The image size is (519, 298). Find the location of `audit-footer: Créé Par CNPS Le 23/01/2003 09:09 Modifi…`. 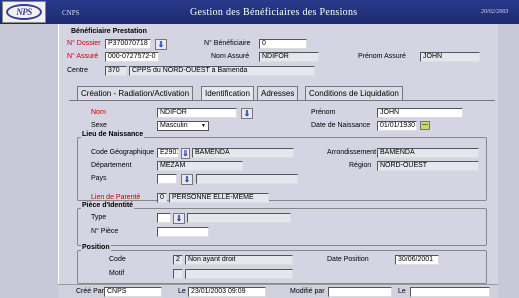

audit-footer: Créé Par CNPS Le 23/01/2003 09:09 Modifi… is located at coordinates (278, 291).